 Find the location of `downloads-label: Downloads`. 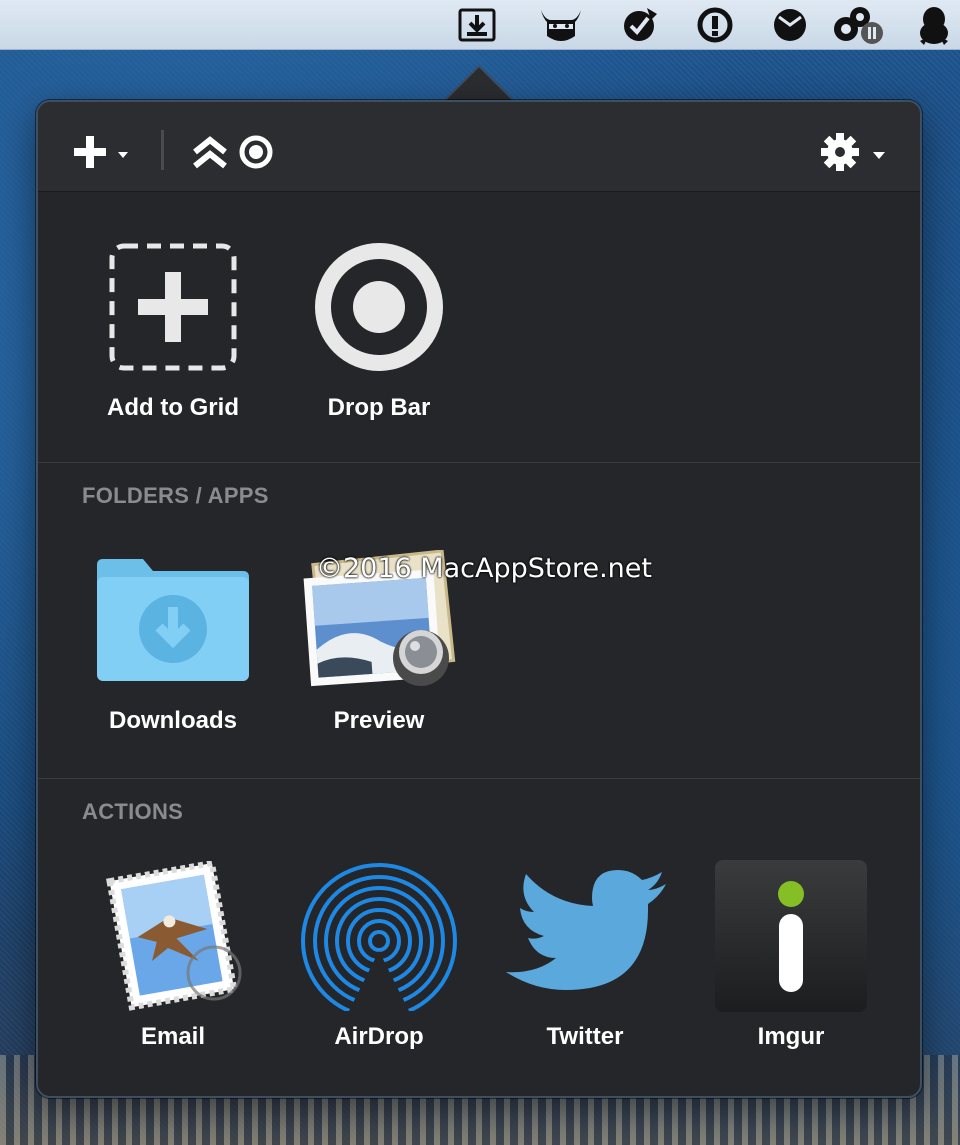

downloads-label: Downloads is located at coordinates (172, 720).